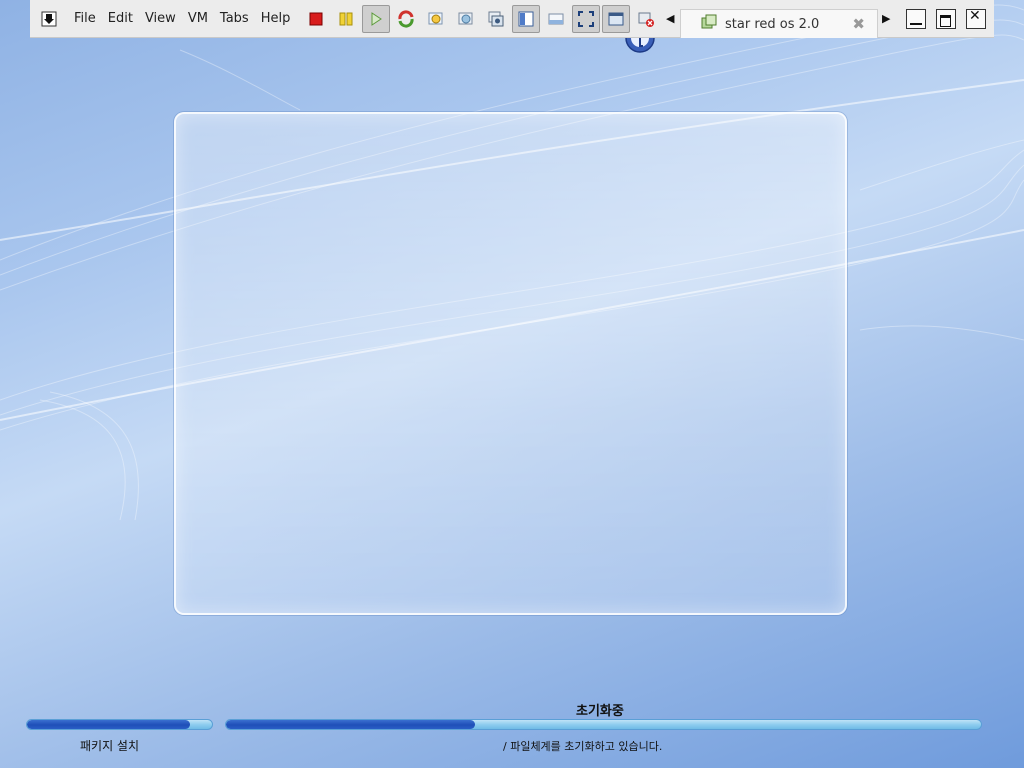 The height and width of the screenshot is (768, 1024). What do you see at coordinates (916, 19) in the screenshot?
I see `minimize-button` at bounding box center [916, 19].